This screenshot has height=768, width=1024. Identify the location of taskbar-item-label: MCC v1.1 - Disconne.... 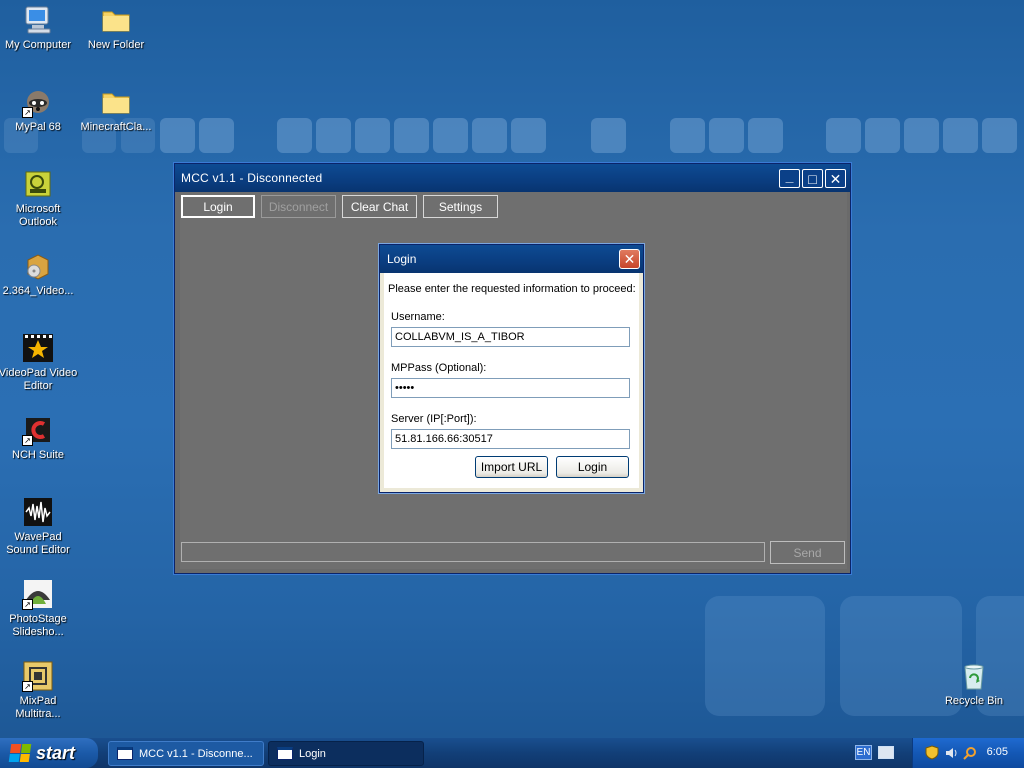
(196, 753).